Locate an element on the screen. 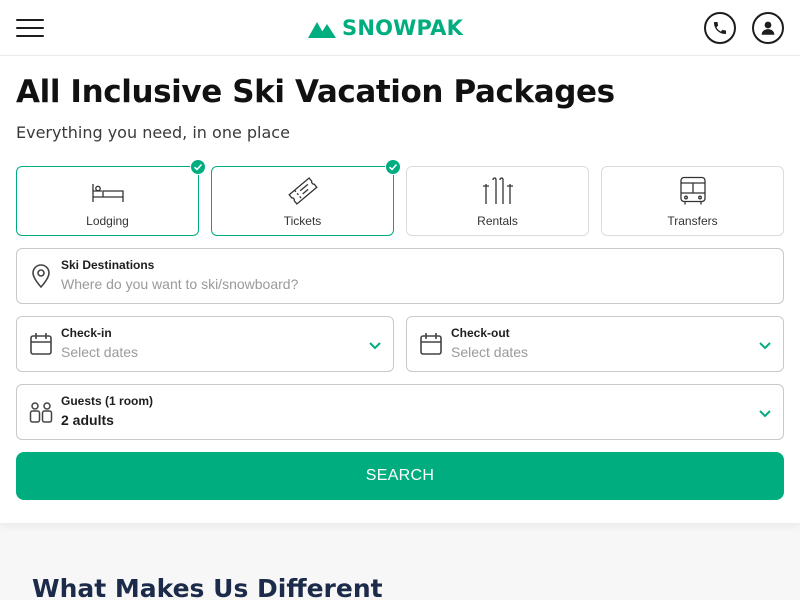 The image size is (800, 600). service-card-transfers: Transfers is located at coordinates (692, 201).